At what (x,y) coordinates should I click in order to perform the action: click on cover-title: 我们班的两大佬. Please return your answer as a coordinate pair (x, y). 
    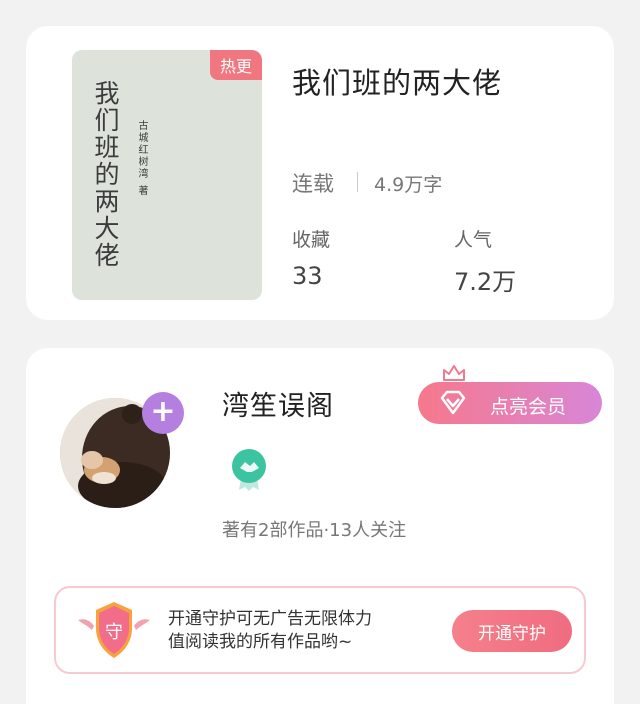
    Looking at the image, I should click on (105, 174).